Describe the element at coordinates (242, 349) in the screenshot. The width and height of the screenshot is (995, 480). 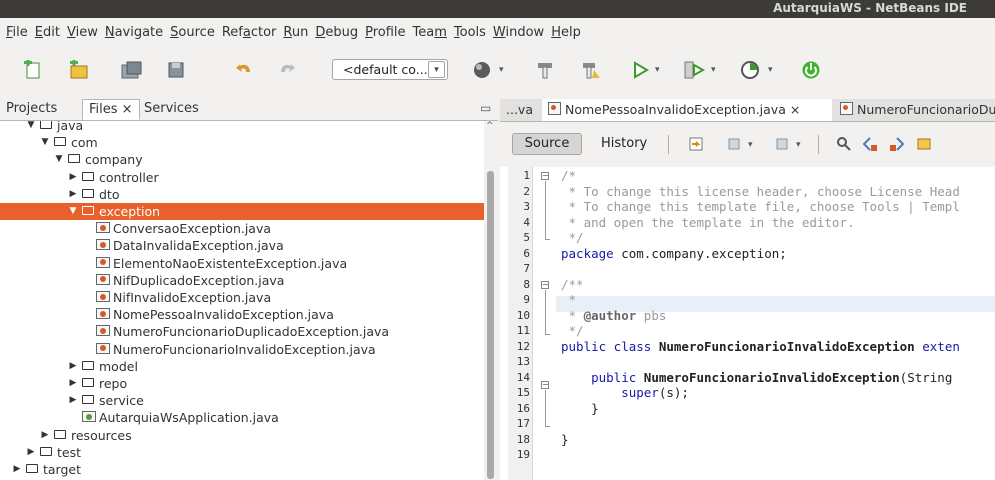
I see `tree-file-item: NumeroFuncionarioInvalidoException.java` at that location.